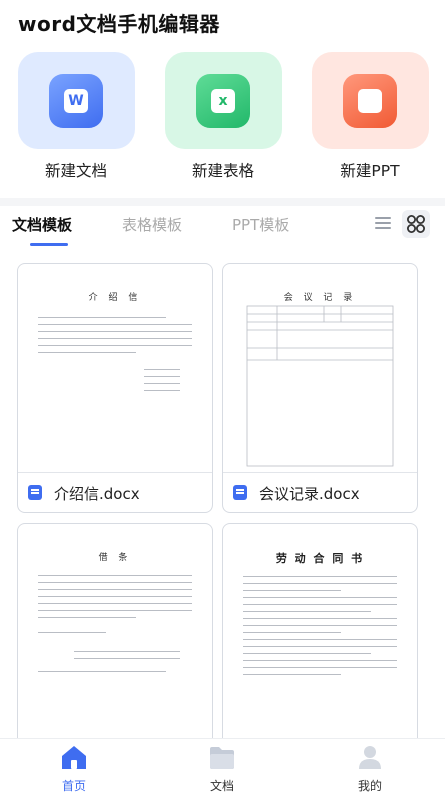 This screenshot has height=795, width=445. I want to click on word-doc-icon: W, so click(76, 100).